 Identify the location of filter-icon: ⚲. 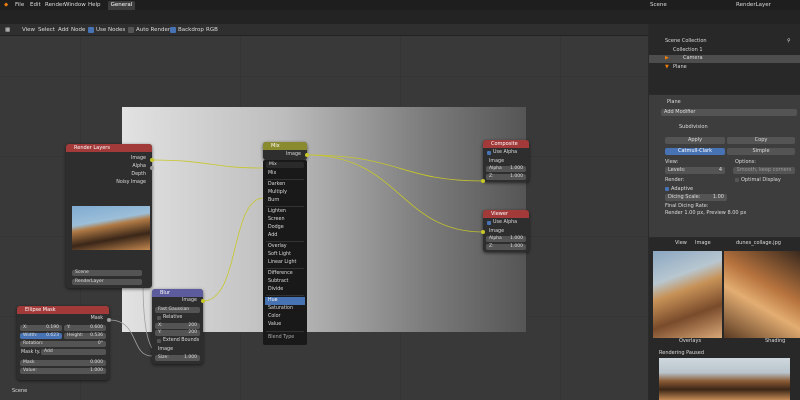
(789, 41).